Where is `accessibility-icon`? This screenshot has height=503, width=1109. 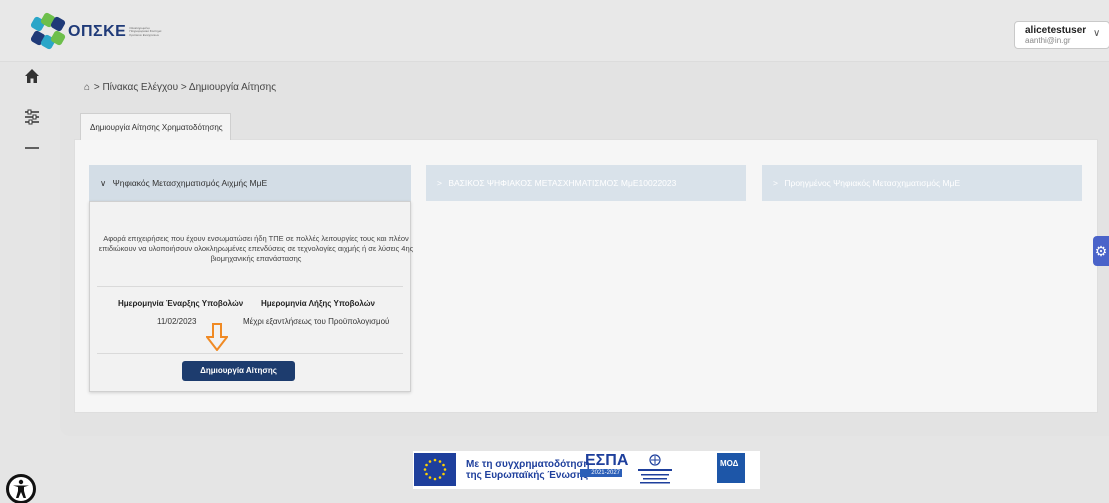 accessibility-icon is located at coordinates (21, 488).